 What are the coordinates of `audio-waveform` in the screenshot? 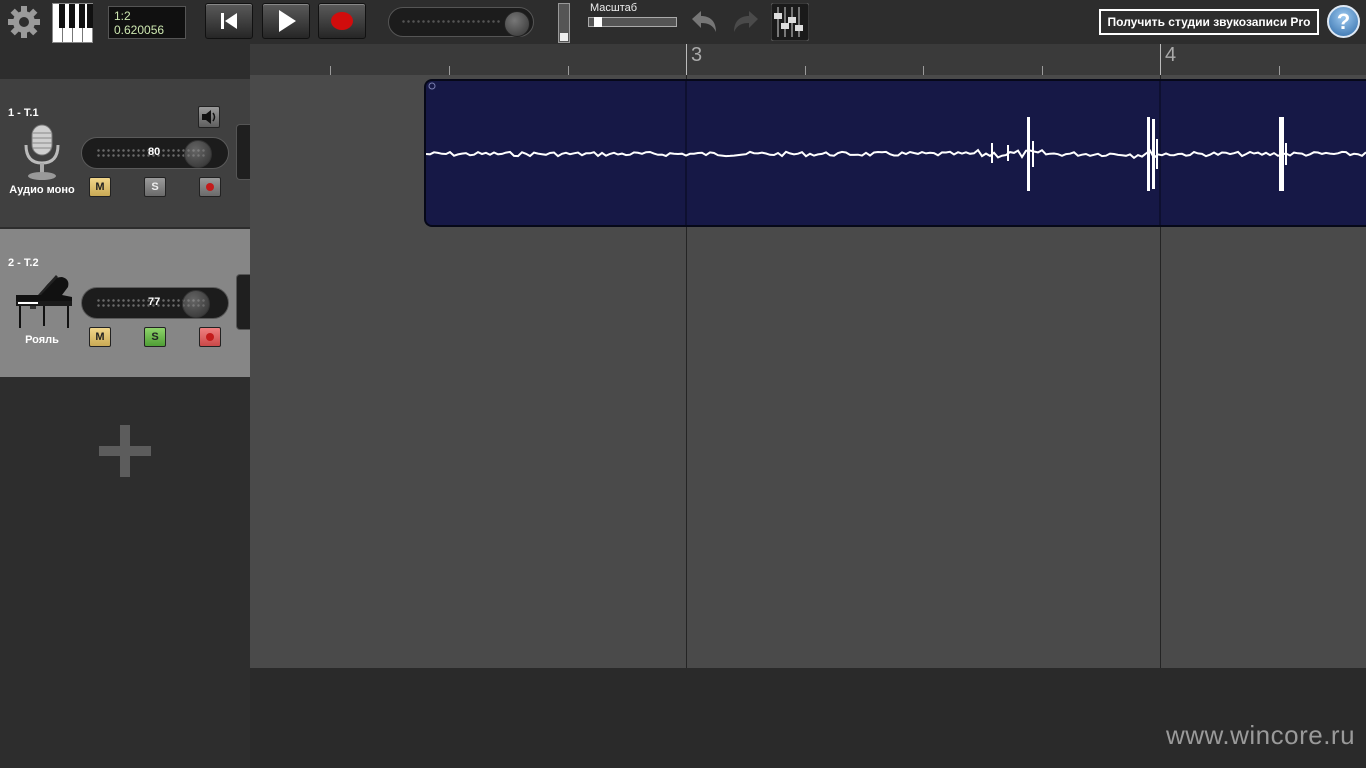 It's located at (896, 153).